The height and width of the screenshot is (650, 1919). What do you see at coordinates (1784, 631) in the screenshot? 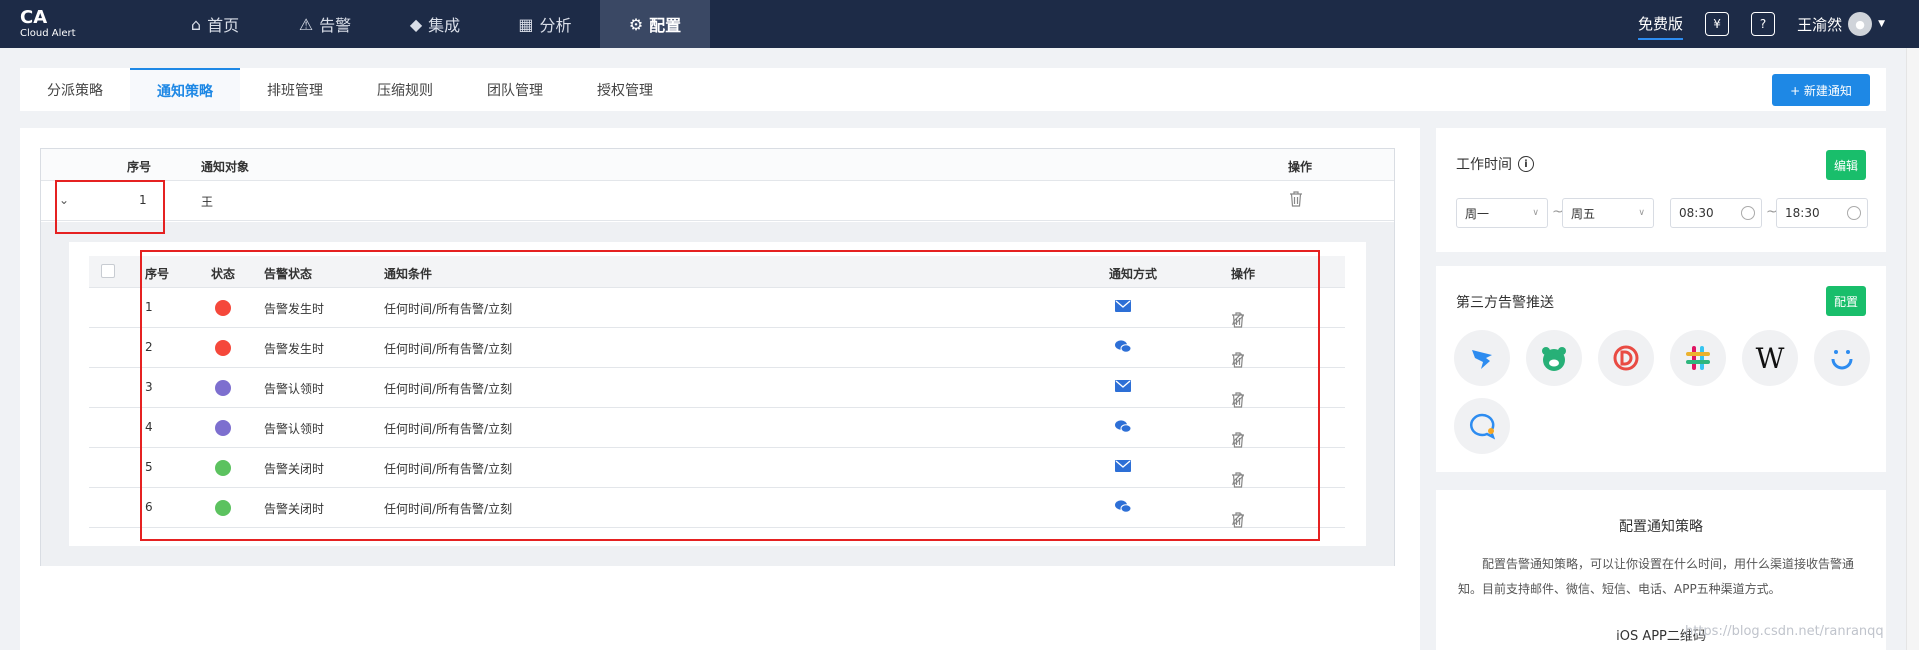
I see `watermark: https://blog.csdn.net/ranranqq` at bounding box center [1784, 631].